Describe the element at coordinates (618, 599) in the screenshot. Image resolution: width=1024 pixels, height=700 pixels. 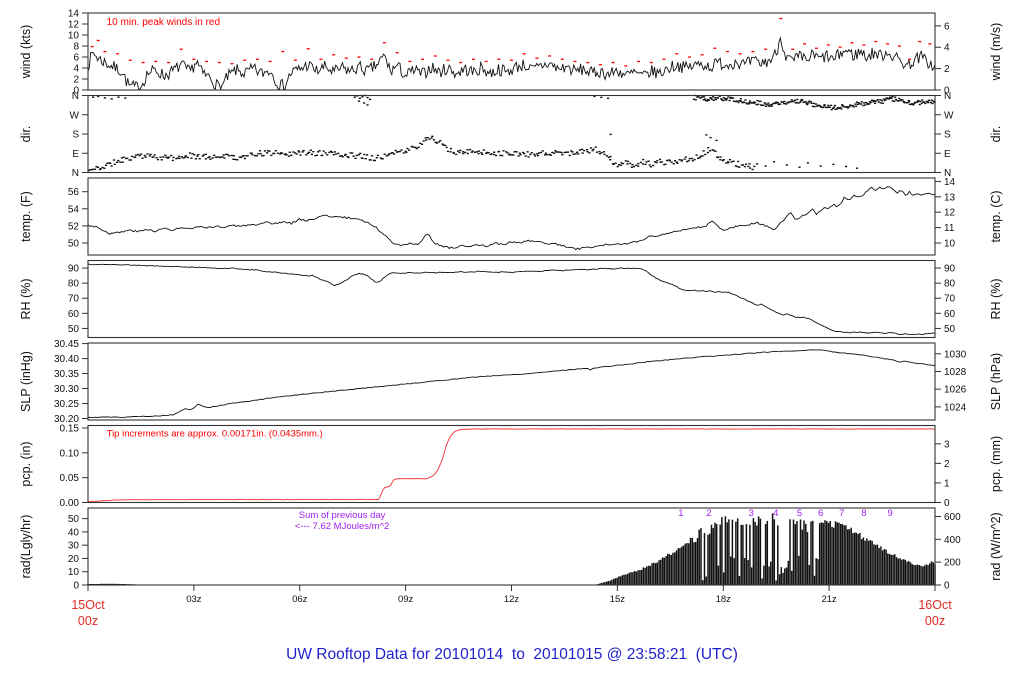
I see `svg-text: 15z` at that location.